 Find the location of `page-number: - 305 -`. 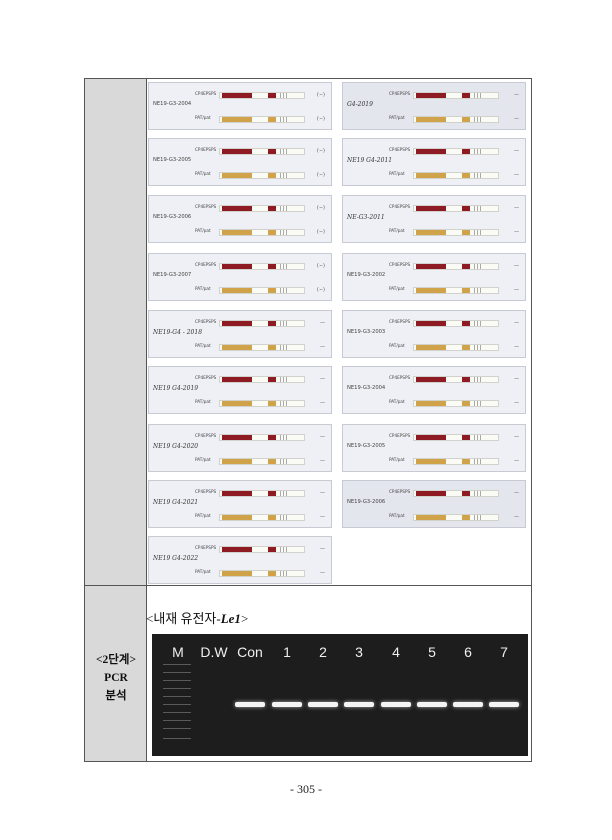

page-number: - 305 - is located at coordinates (306, 789).